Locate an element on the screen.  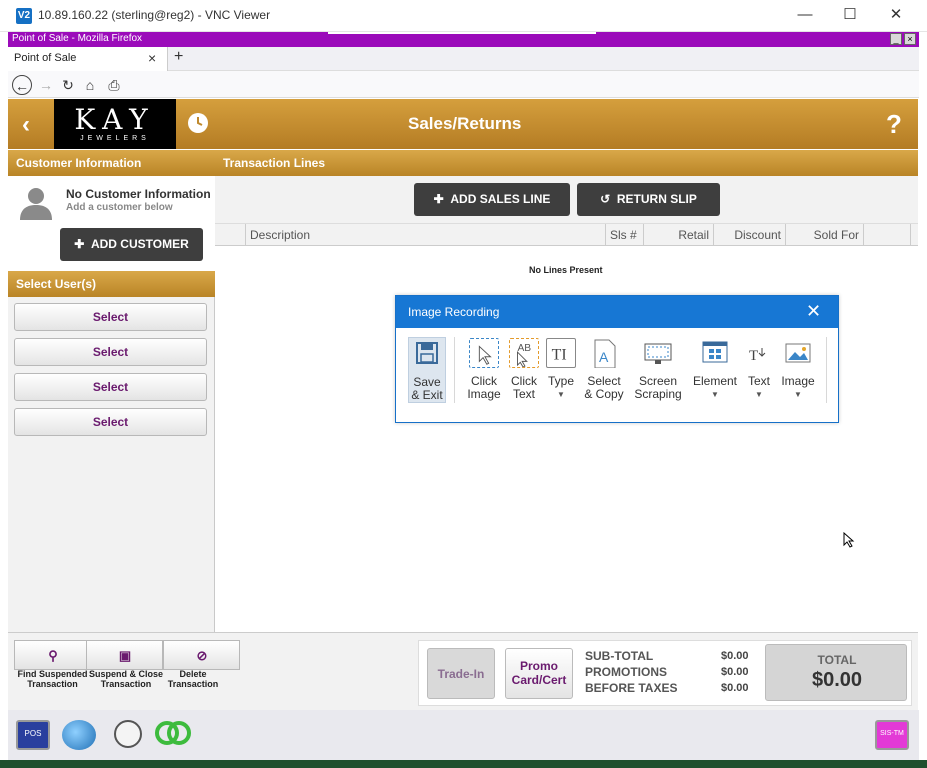
type-icon: TI is located at coordinates (561, 353).